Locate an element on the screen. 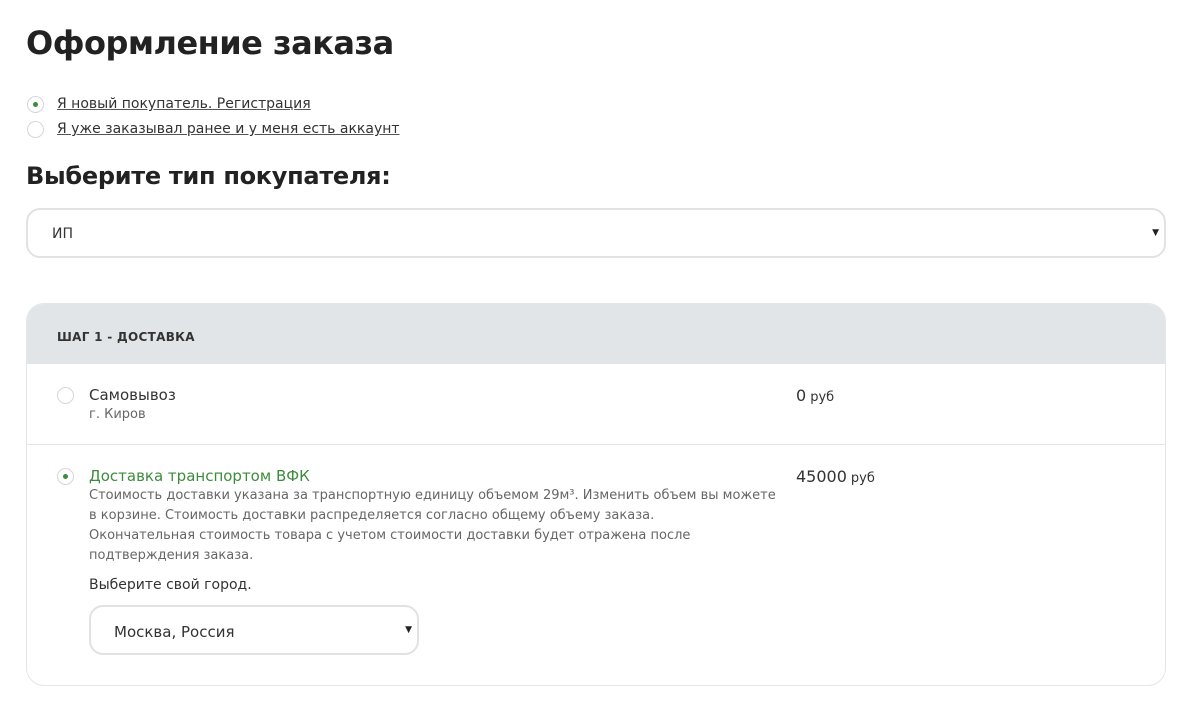  pickup-radio is located at coordinates (65, 395).